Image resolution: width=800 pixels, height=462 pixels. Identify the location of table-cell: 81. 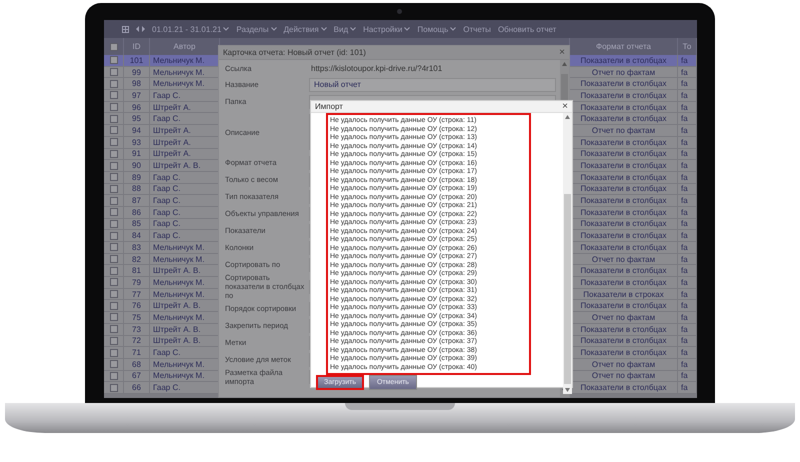
(137, 271).